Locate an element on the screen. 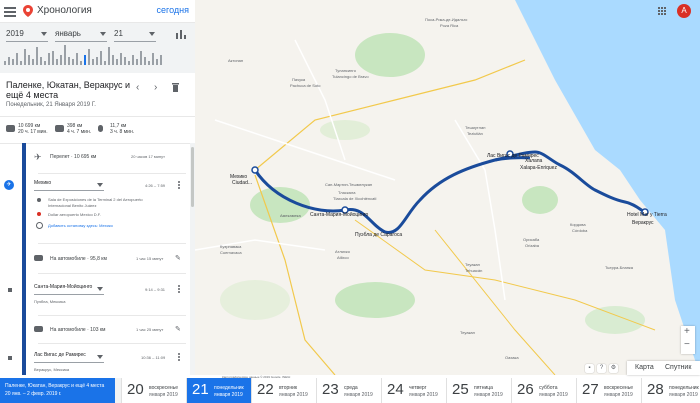 The height and width of the screenshot is (403, 700). day-card: 25 пятница января 2019 is located at coordinates (478, 390).